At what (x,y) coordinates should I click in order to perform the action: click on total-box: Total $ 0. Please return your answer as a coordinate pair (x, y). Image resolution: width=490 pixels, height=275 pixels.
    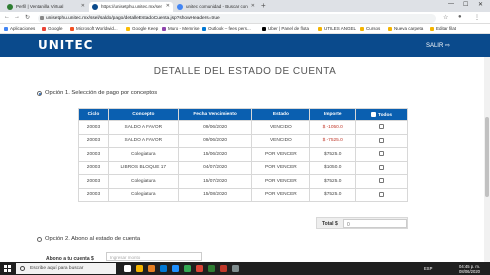
    Looking at the image, I should click on (362, 223).